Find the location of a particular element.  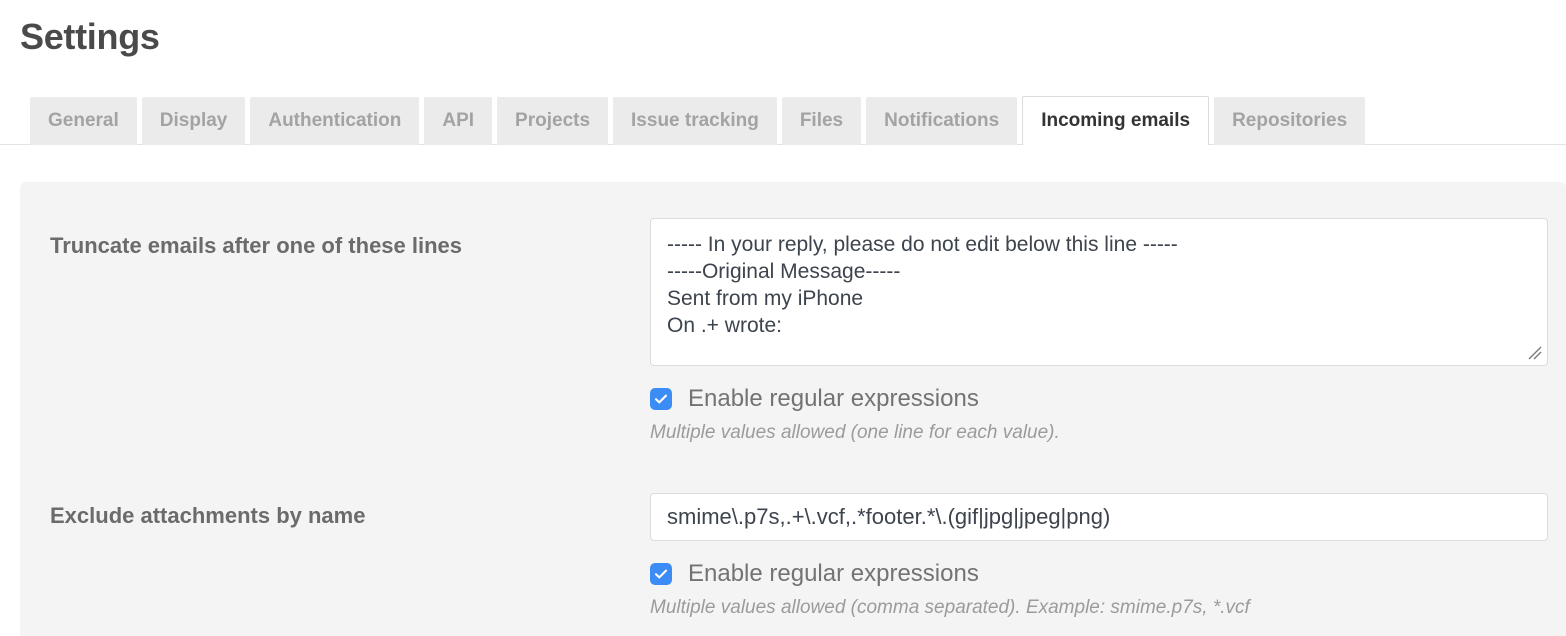

tab-authentication: Authentication is located at coordinates (335, 121).